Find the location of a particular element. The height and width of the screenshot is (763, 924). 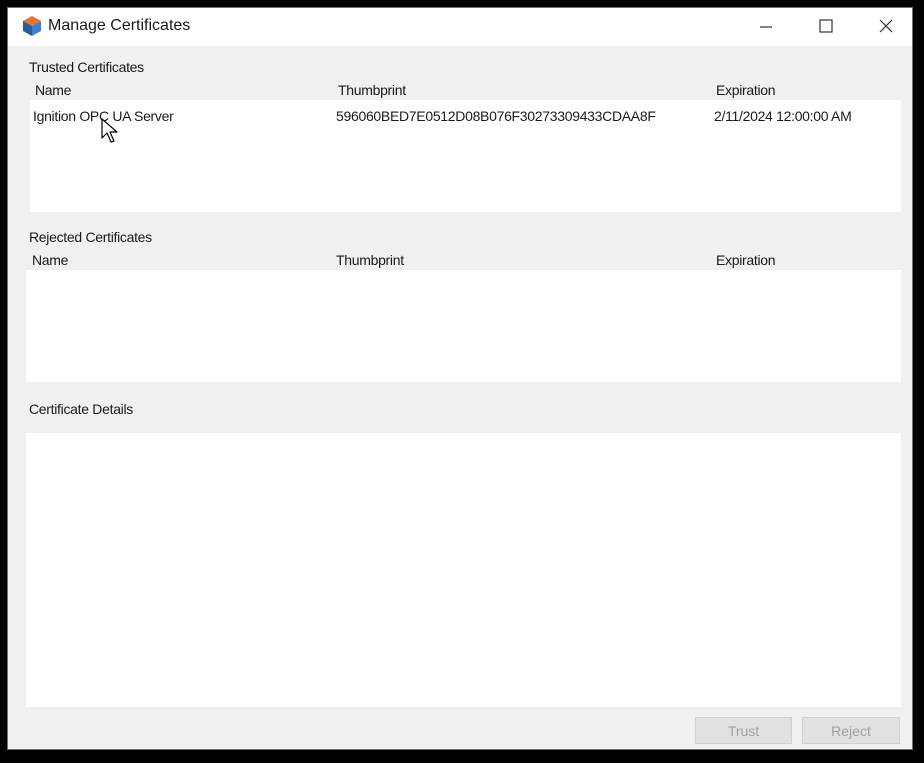

rejected-certificates-label: Rejected Certificates is located at coordinates (90, 237).